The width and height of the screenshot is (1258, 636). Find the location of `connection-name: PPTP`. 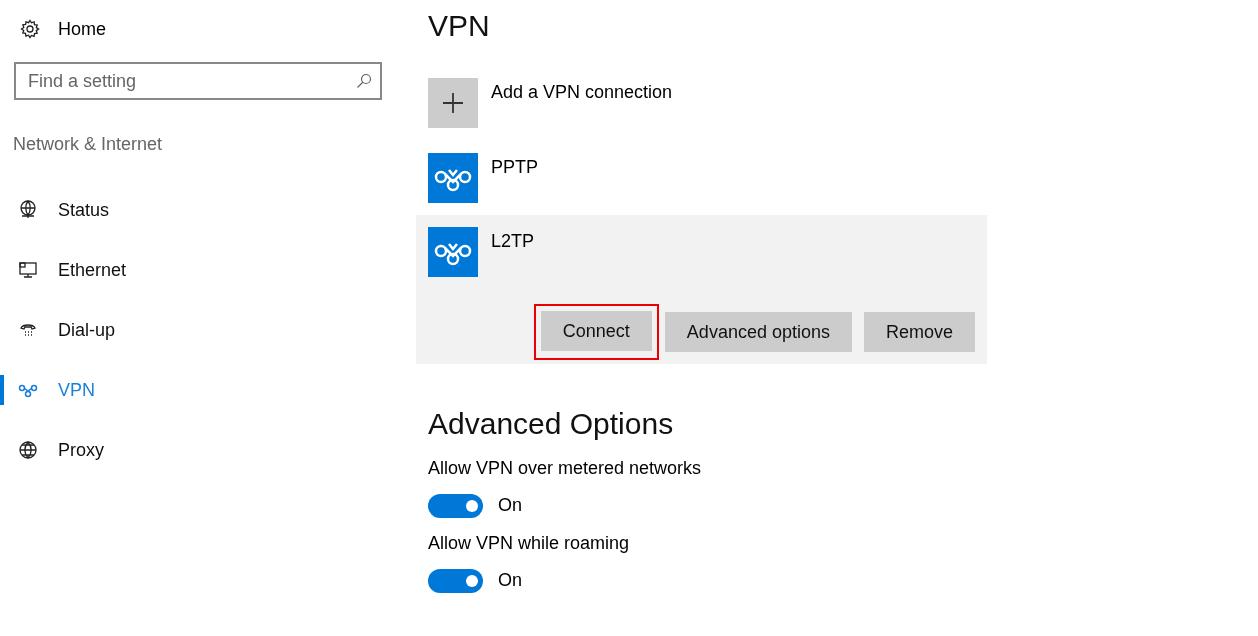

connection-name: PPTP is located at coordinates (514, 167).